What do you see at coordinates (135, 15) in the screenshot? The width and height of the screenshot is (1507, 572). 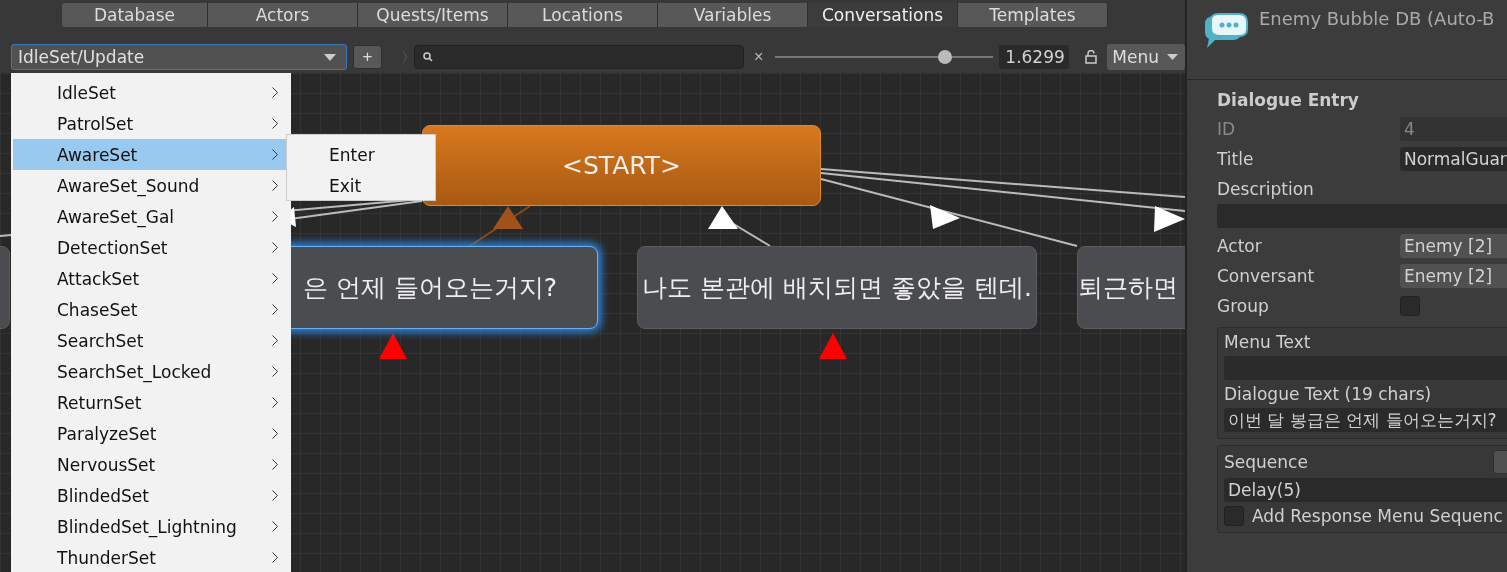 I see `tab: Database` at bounding box center [135, 15].